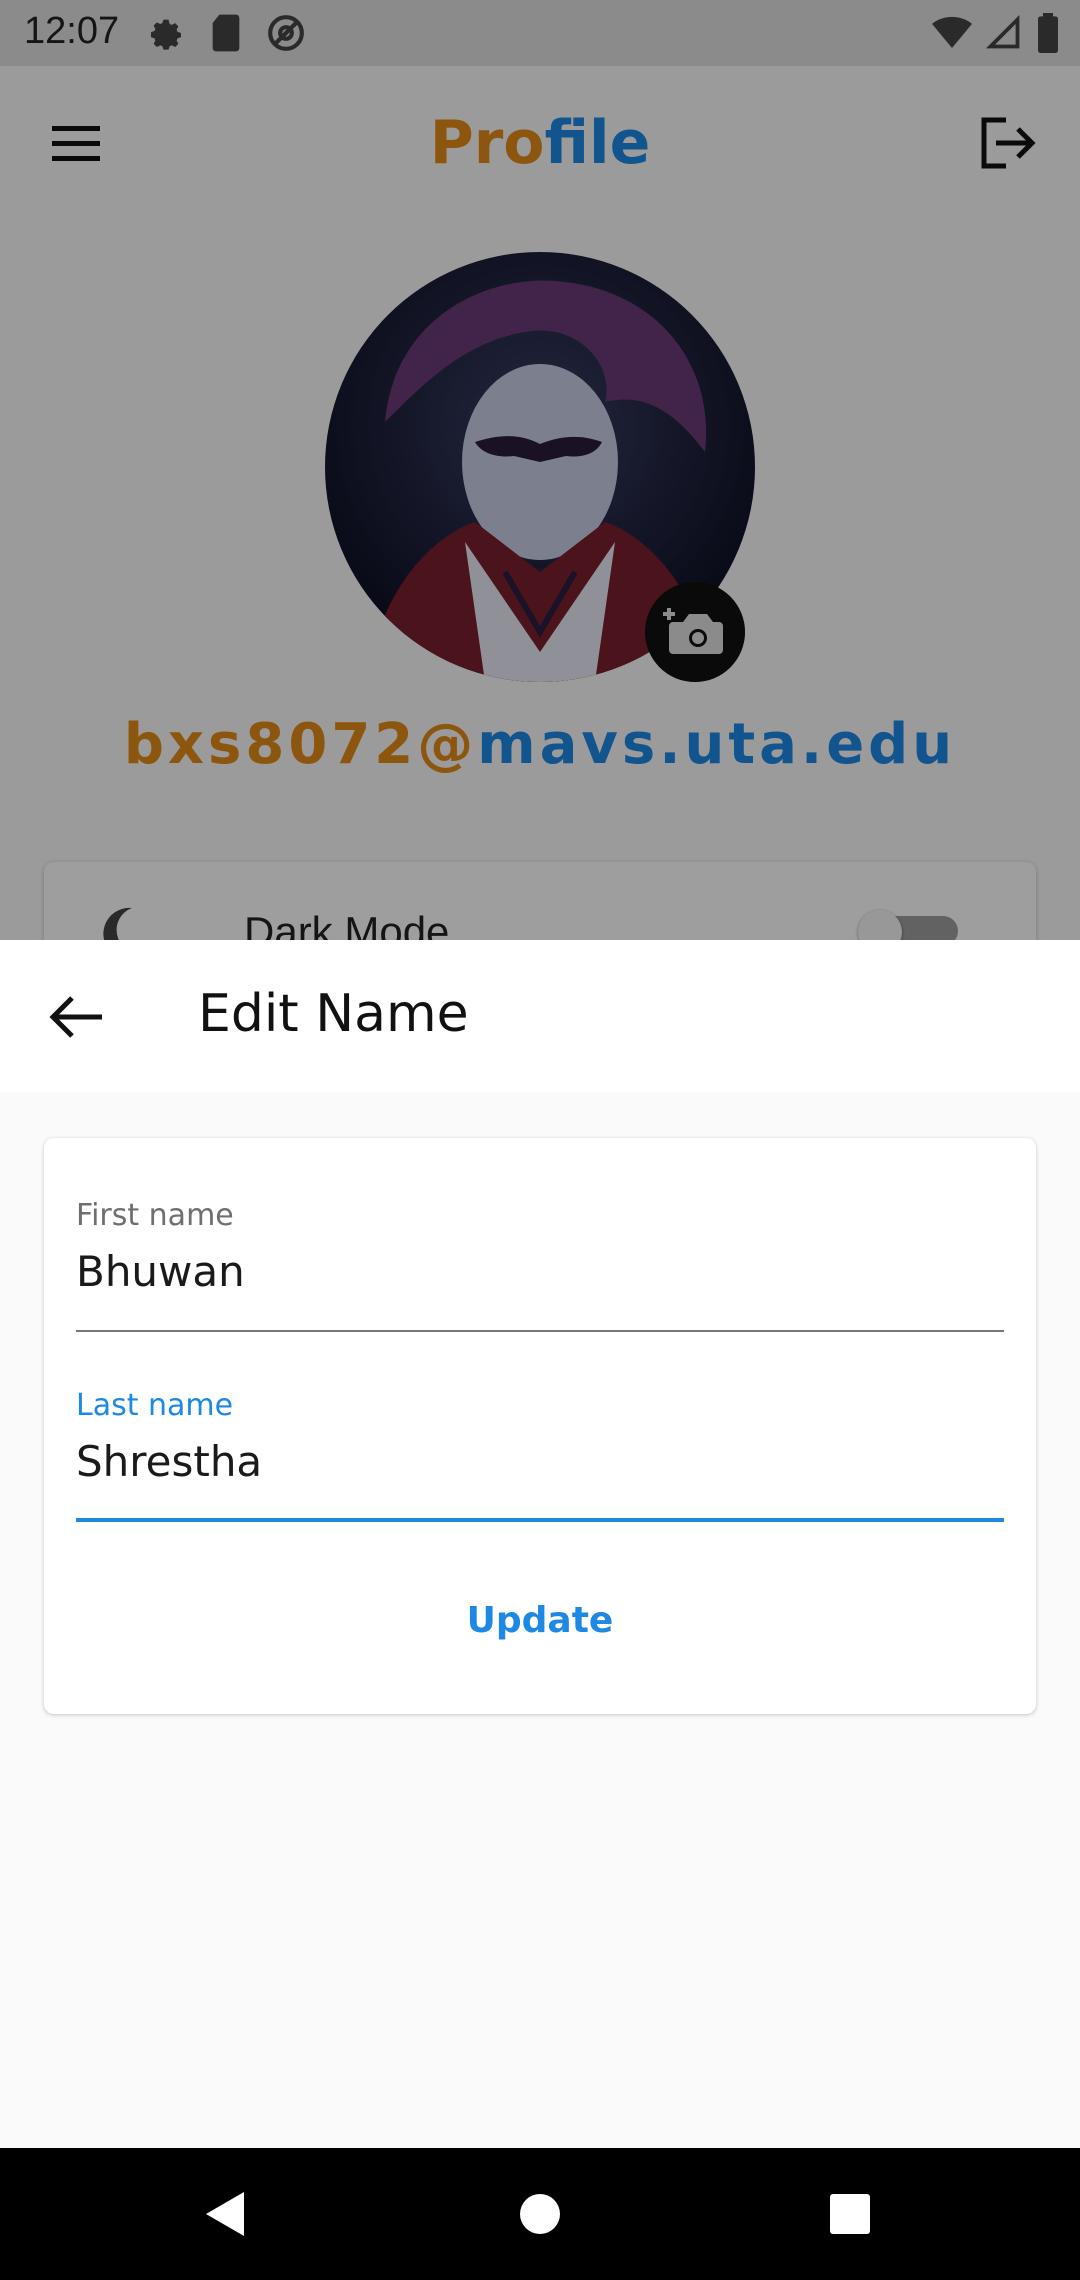  Describe the element at coordinates (226, 2214) in the screenshot. I see `nav-back-icon` at that location.